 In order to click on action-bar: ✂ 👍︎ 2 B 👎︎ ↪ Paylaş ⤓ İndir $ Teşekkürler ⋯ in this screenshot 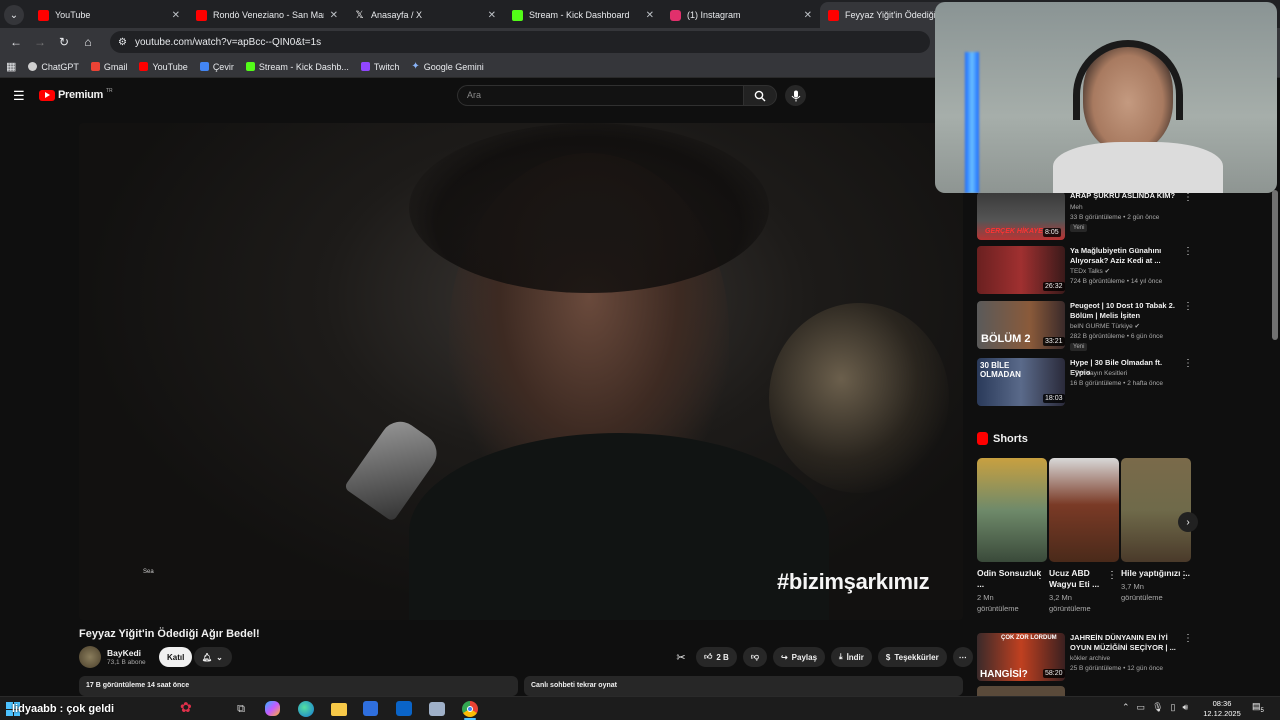, I will do `click(822, 657)`.